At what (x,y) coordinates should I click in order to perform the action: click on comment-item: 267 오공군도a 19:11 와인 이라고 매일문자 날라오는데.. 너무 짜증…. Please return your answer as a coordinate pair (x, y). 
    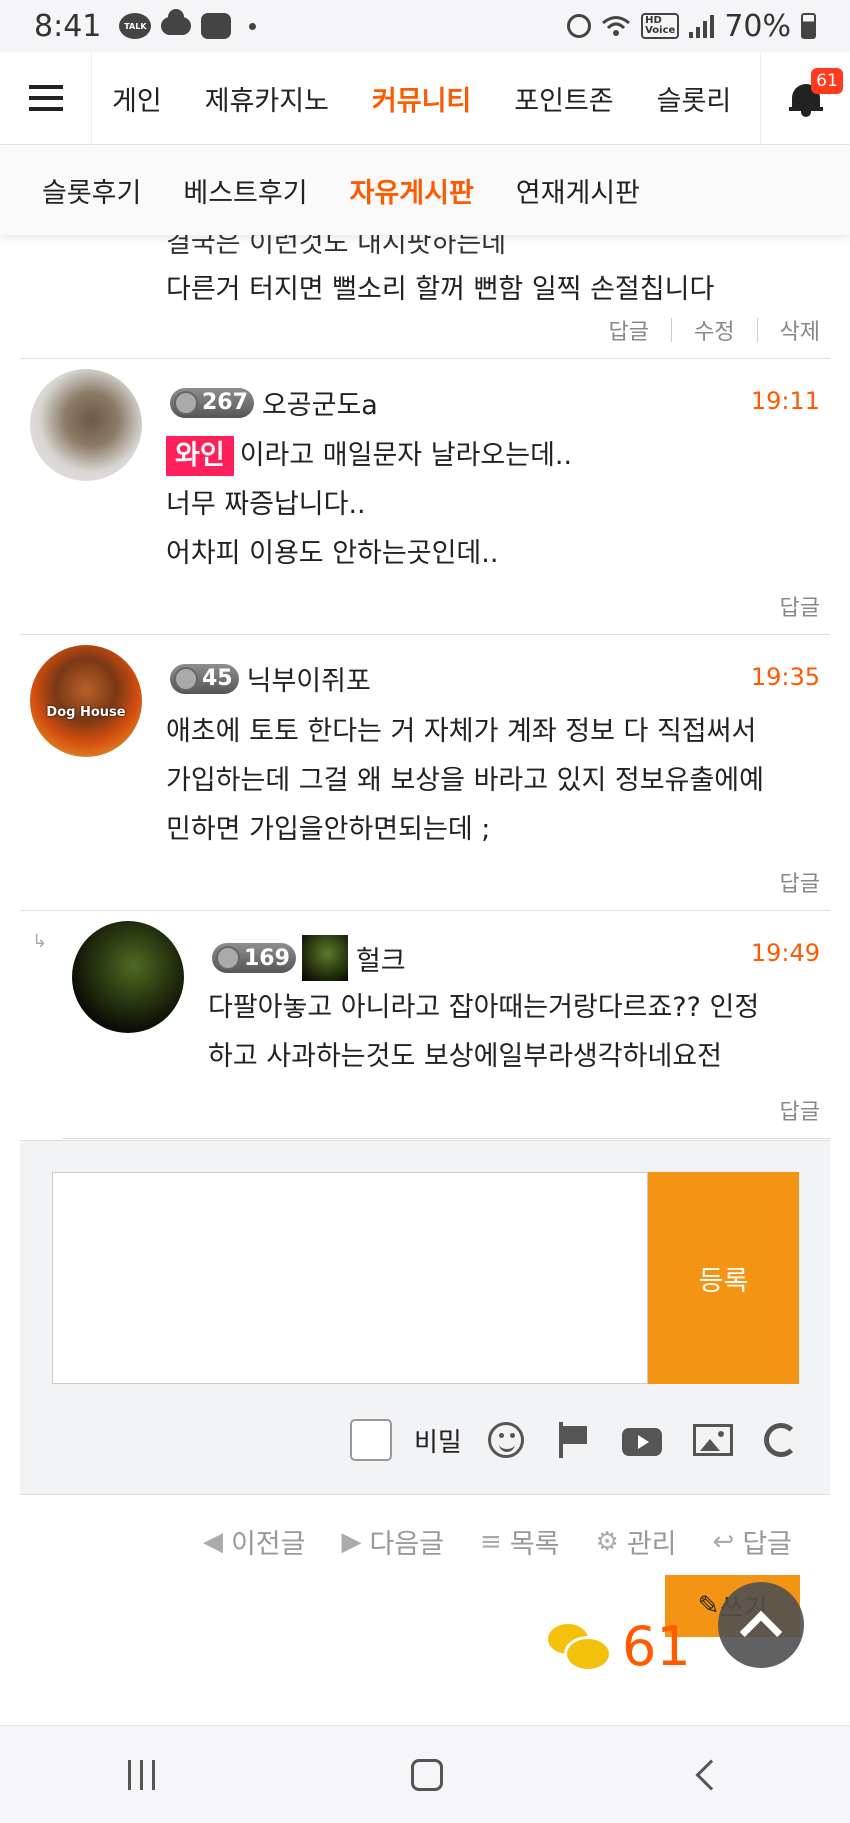
    Looking at the image, I should click on (425, 497).